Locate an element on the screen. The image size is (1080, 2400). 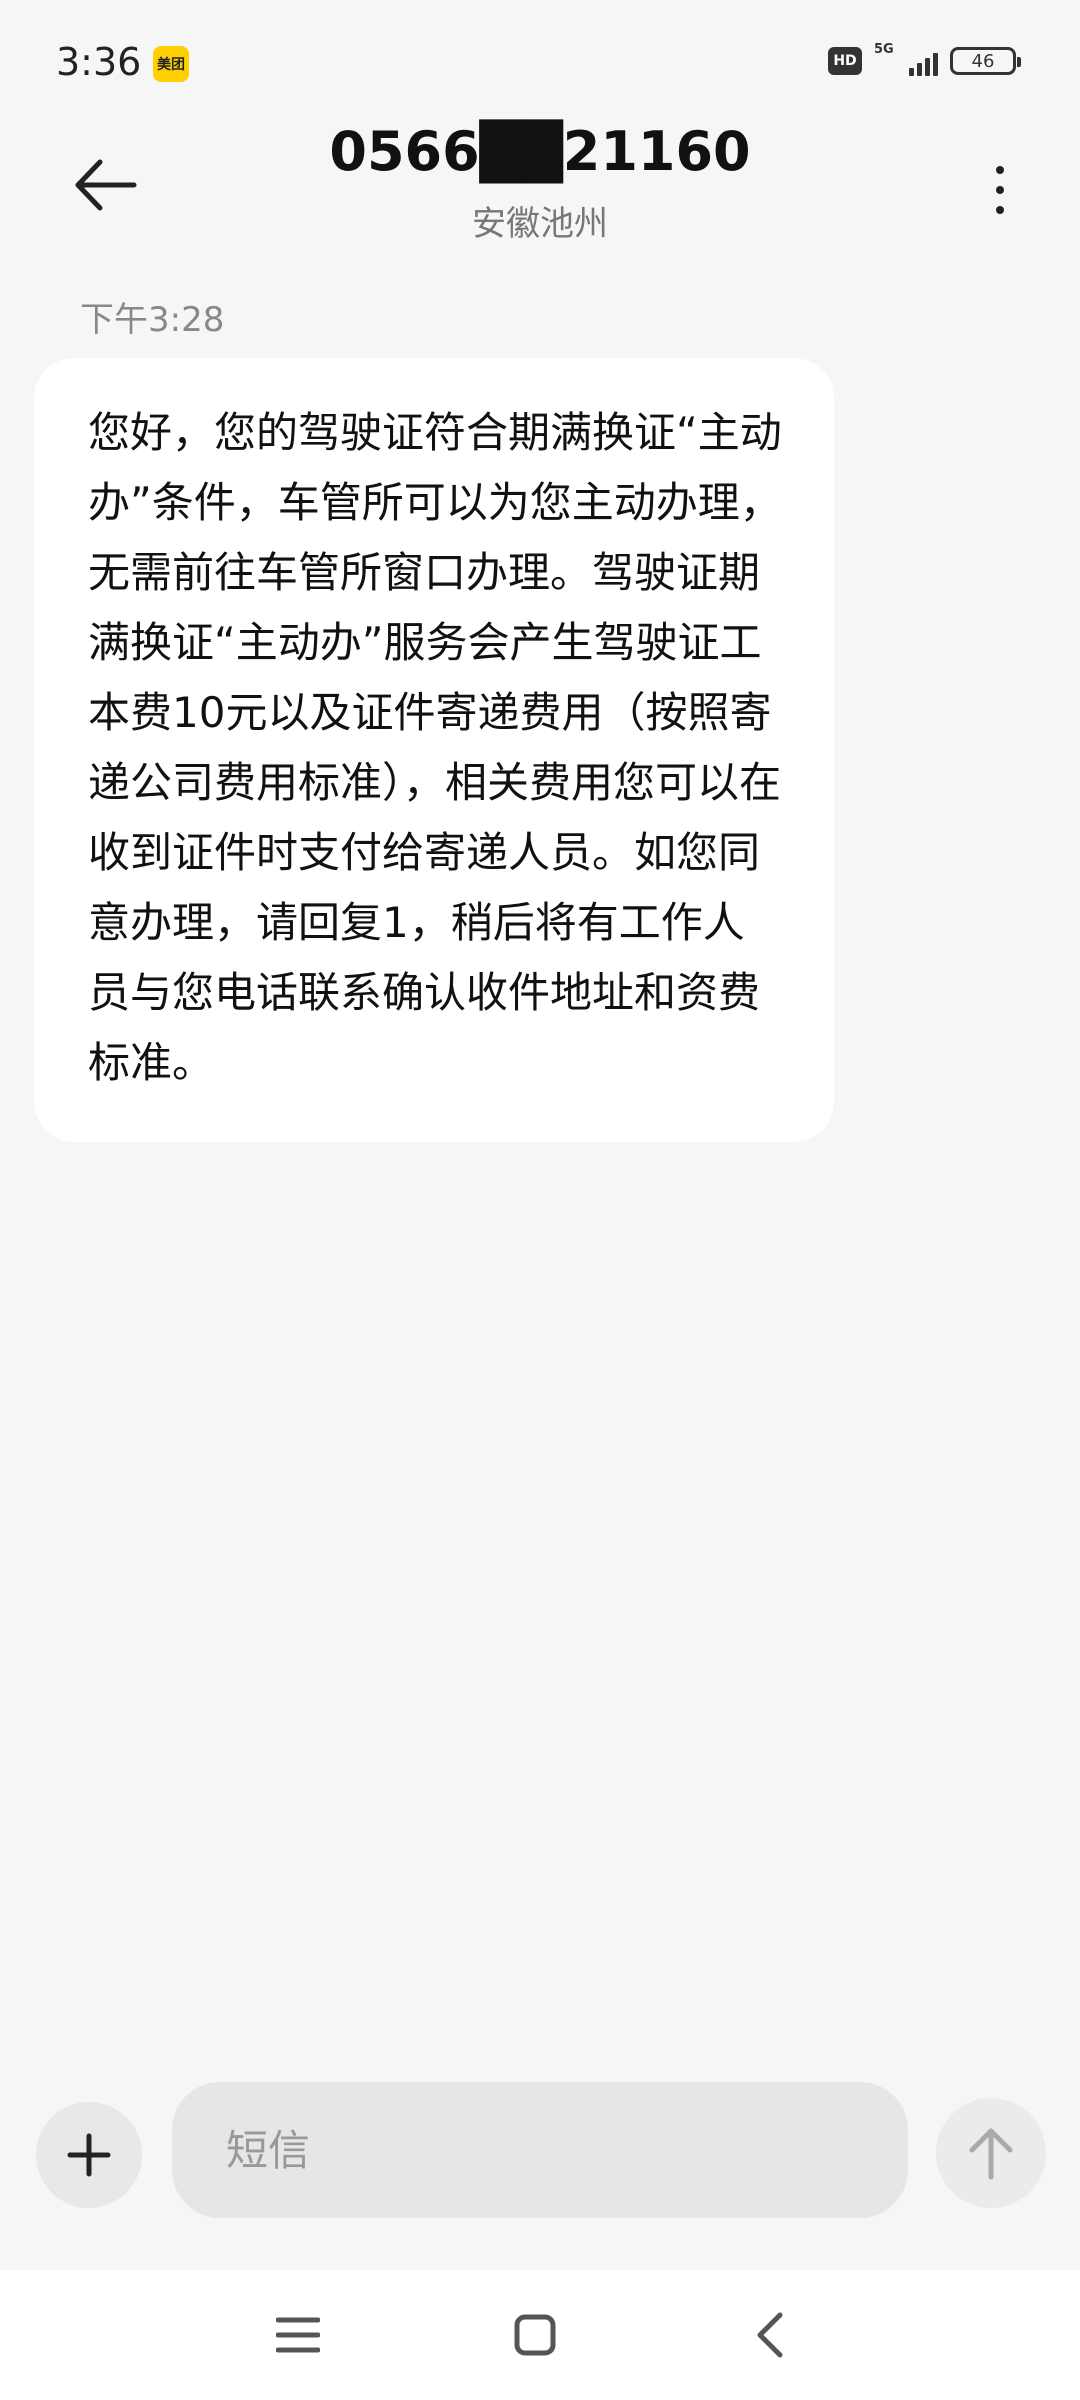
nav-back-button is located at coordinates (770, 2335).